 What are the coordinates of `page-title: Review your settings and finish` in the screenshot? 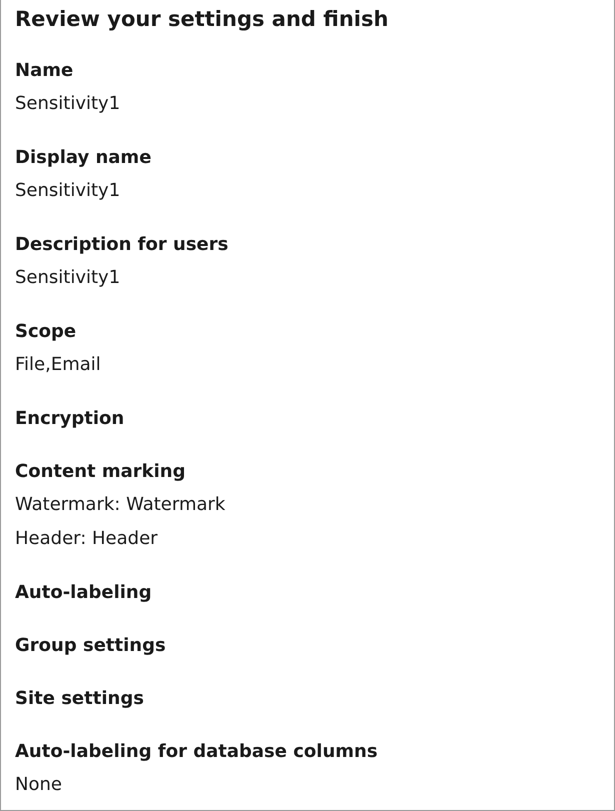 It's located at (202, 19).